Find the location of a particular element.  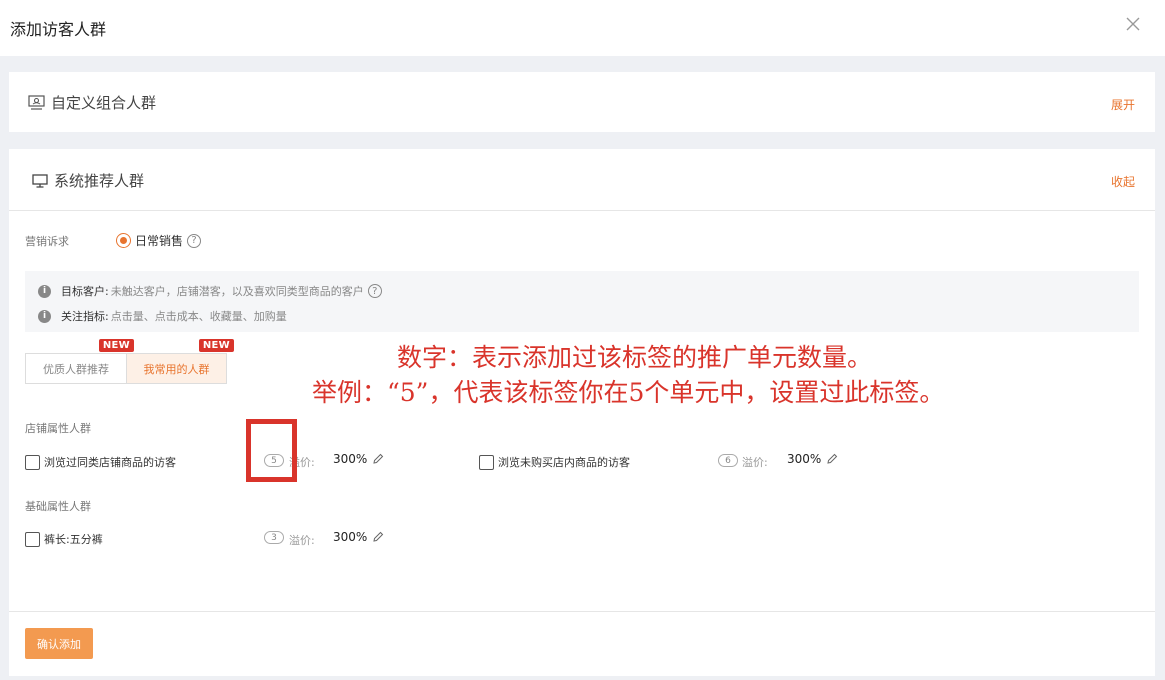

dialog-header: 添加访客人群 is located at coordinates (582, 28).